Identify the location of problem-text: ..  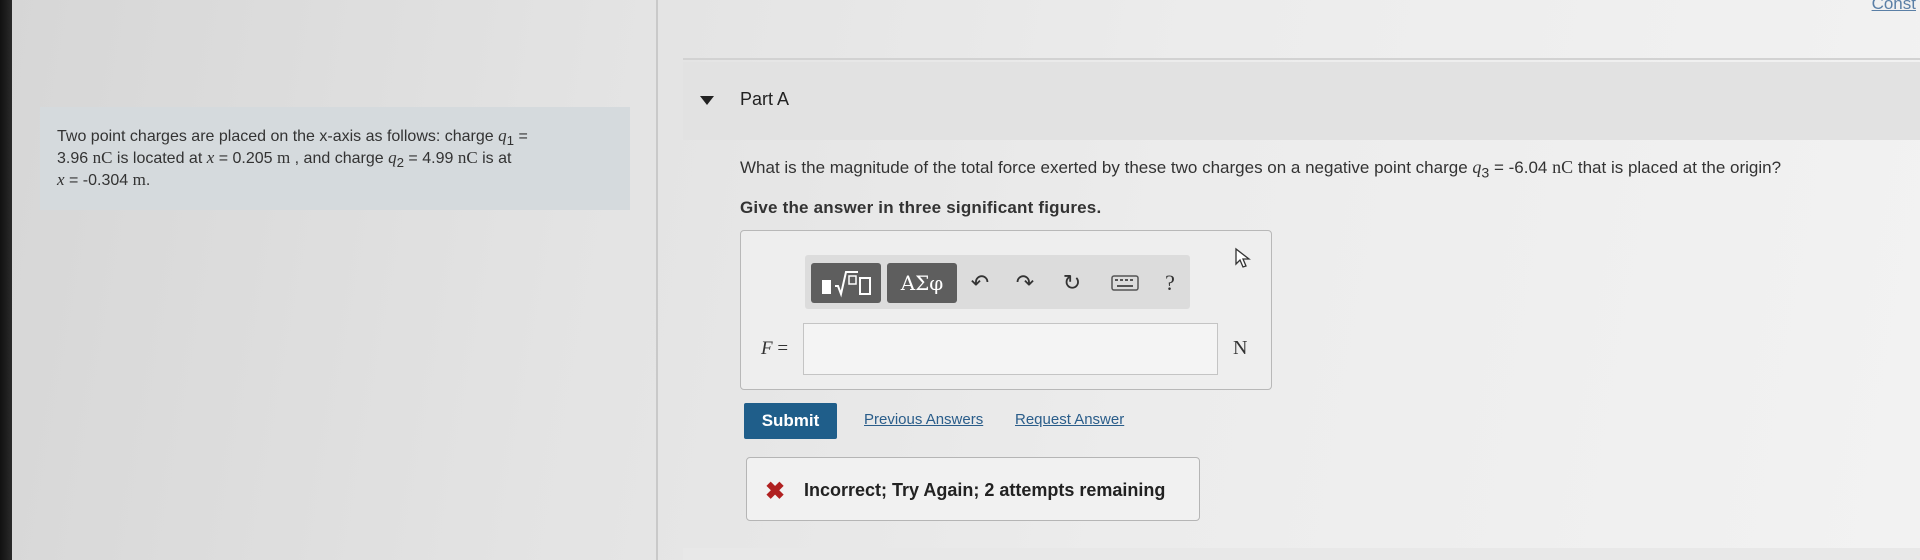
(148, 181).